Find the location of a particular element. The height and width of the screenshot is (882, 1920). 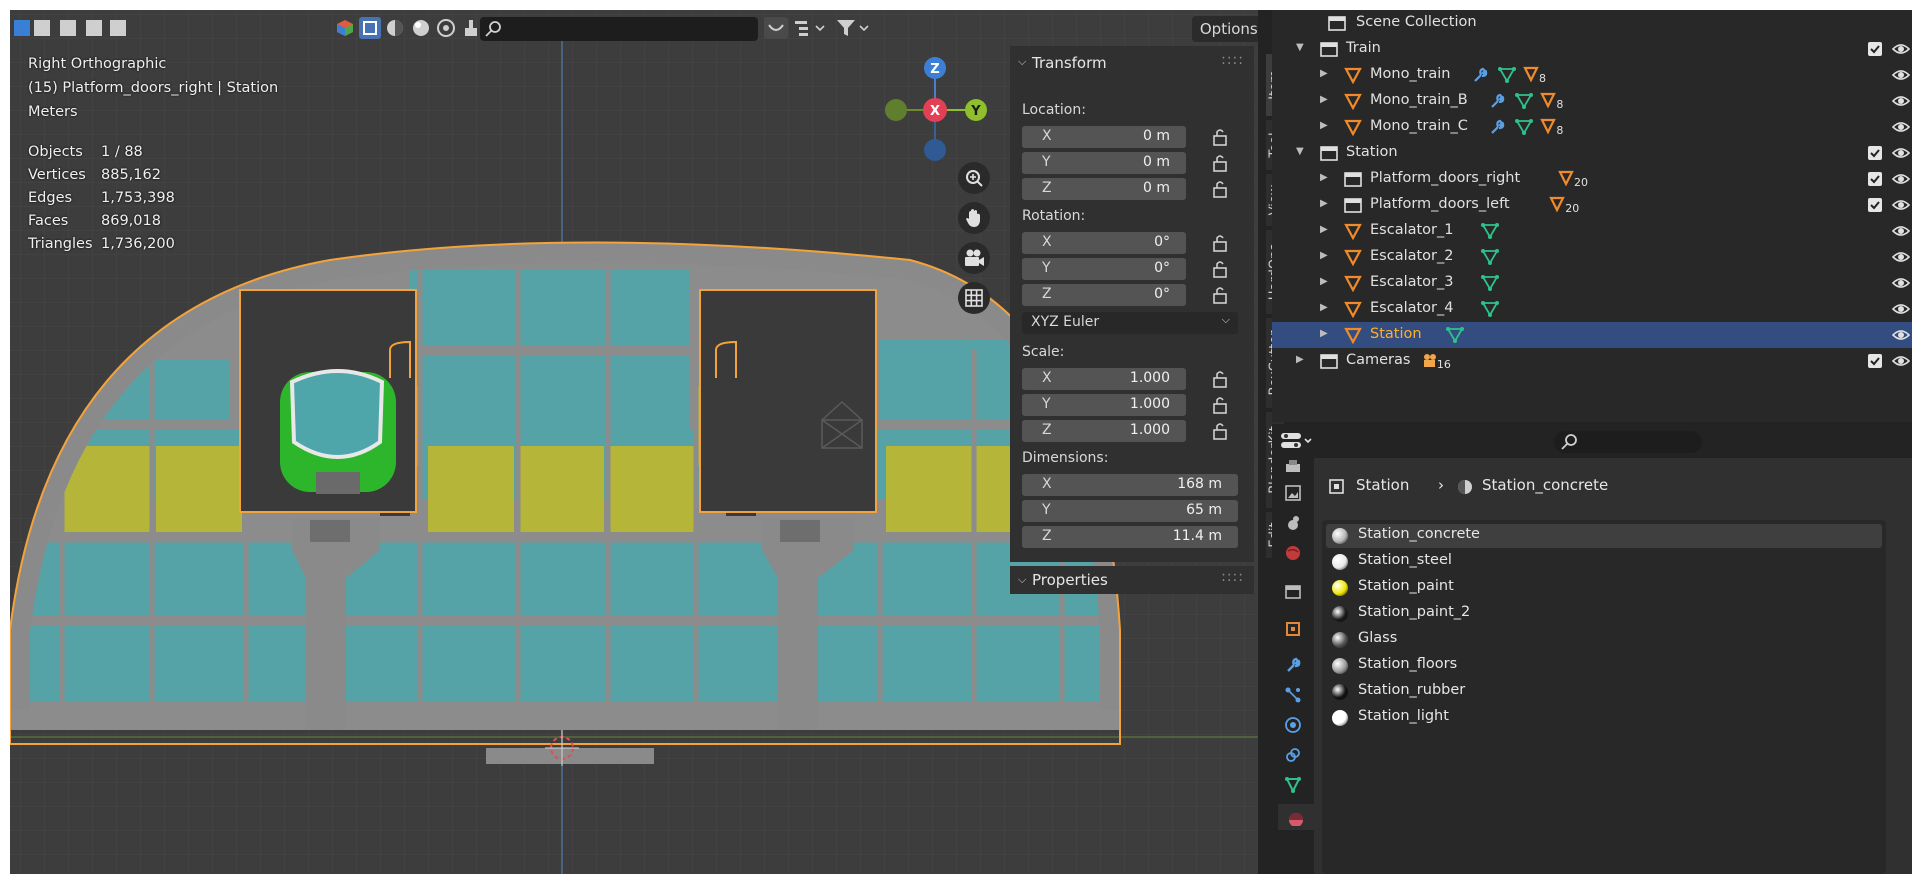

chevron-down-icon: ⌵ is located at coordinates (1022, 62).